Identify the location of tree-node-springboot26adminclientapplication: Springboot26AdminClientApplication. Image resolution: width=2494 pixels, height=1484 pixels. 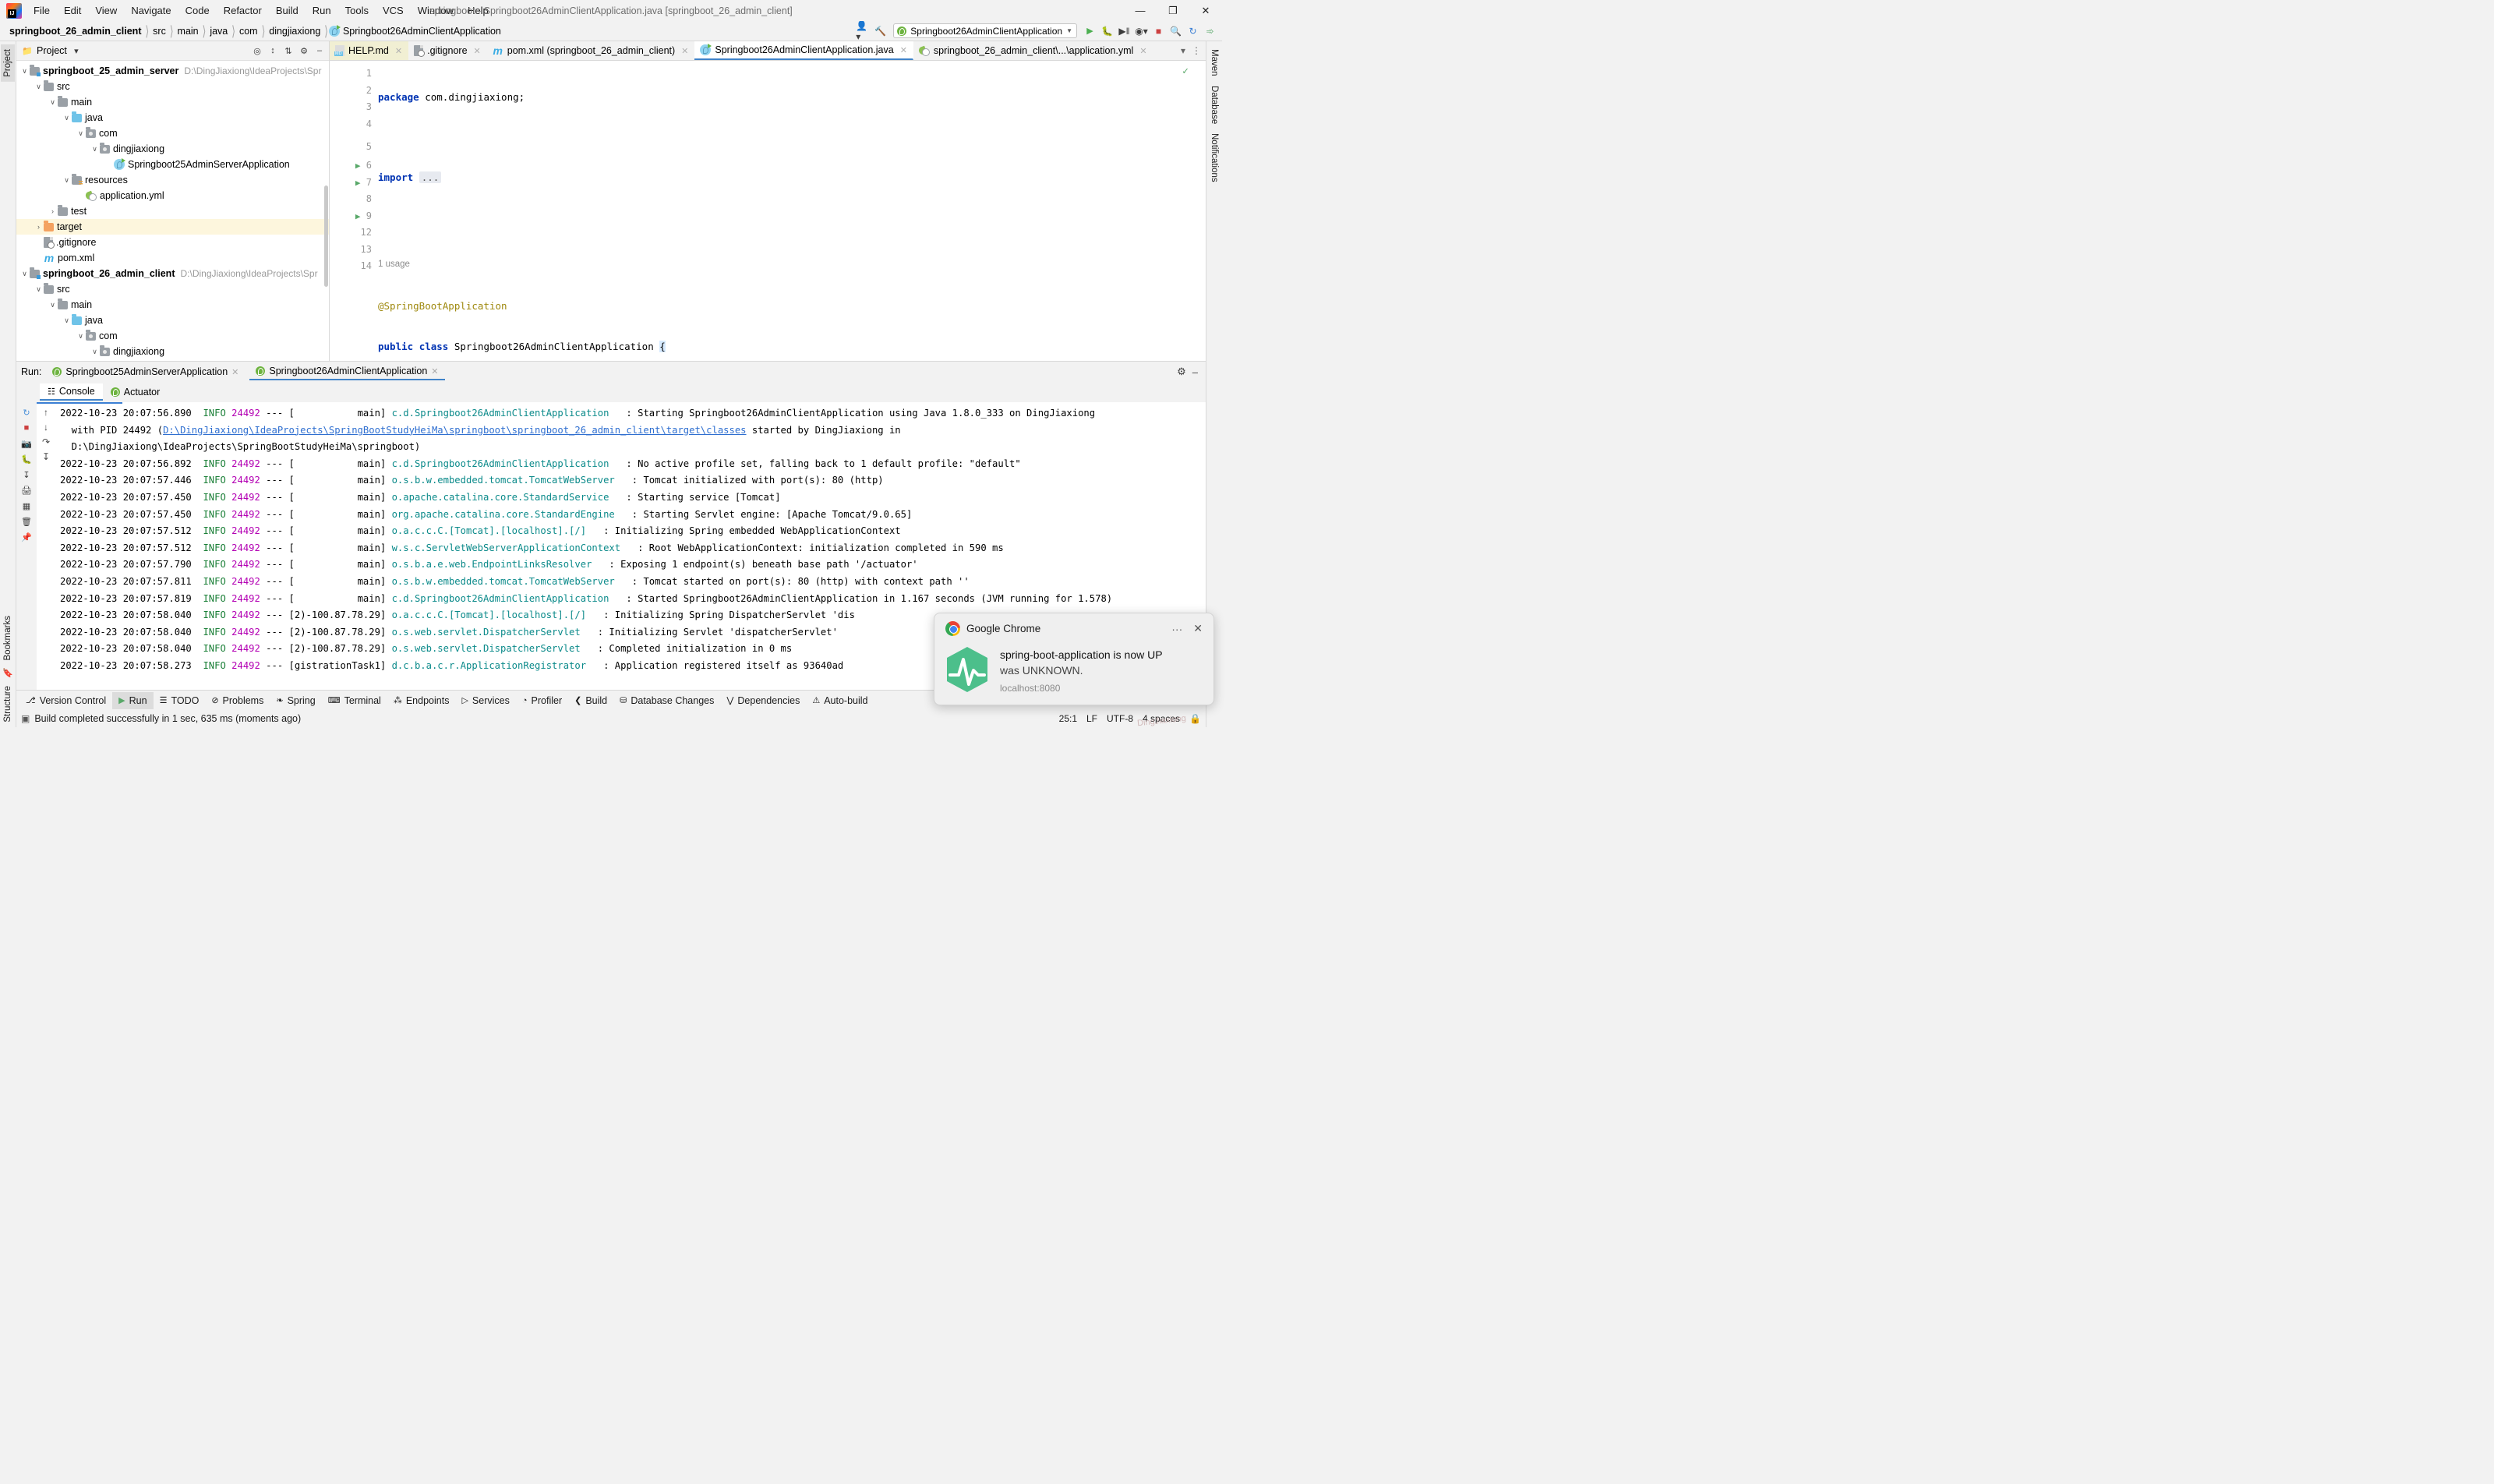
(172, 360).